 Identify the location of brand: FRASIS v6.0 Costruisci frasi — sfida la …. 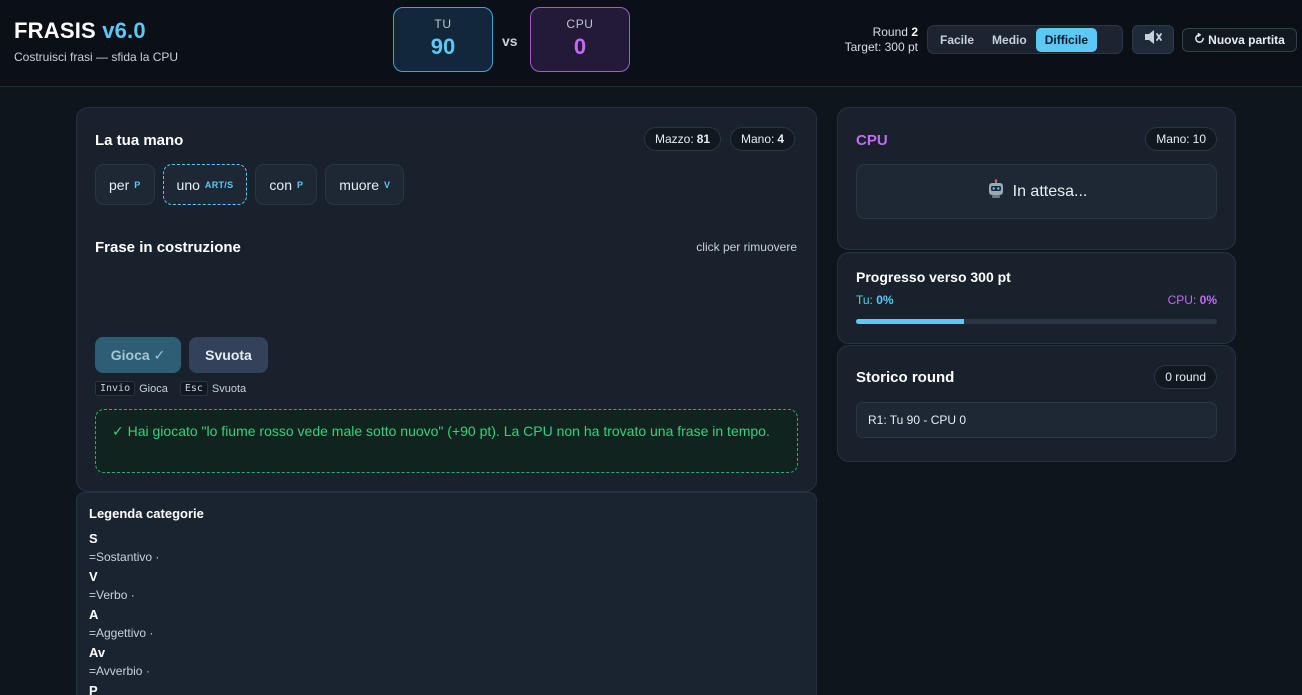
(96, 41).